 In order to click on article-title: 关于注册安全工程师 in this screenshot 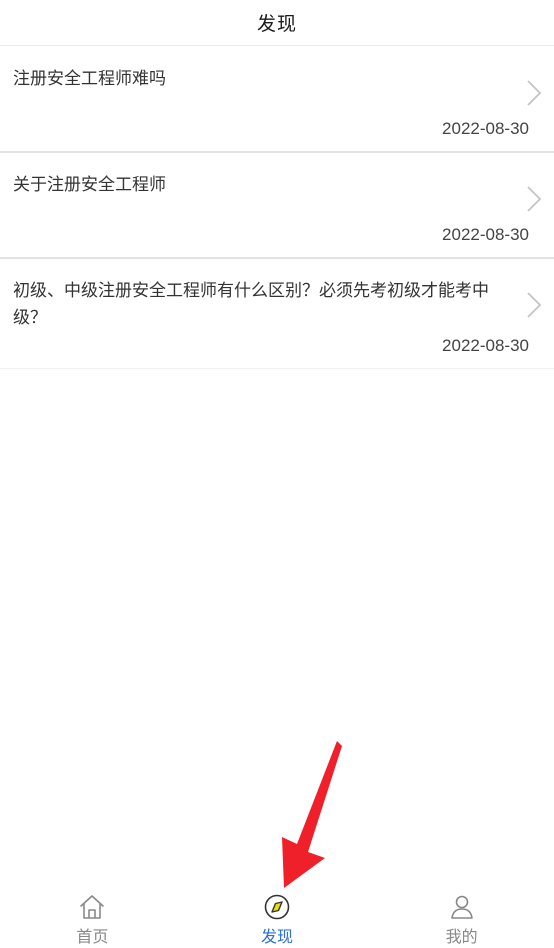, I will do `click(89, 185)`.